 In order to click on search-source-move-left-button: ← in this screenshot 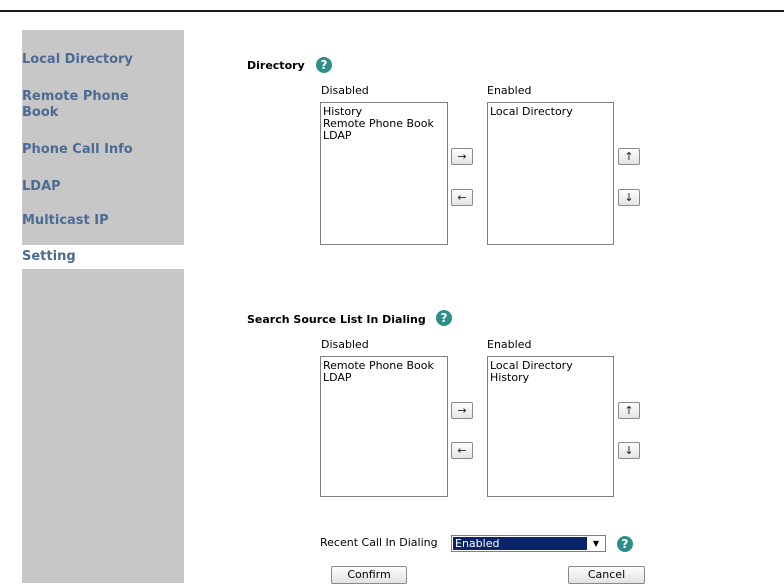, I will do `click(462, 450)`.